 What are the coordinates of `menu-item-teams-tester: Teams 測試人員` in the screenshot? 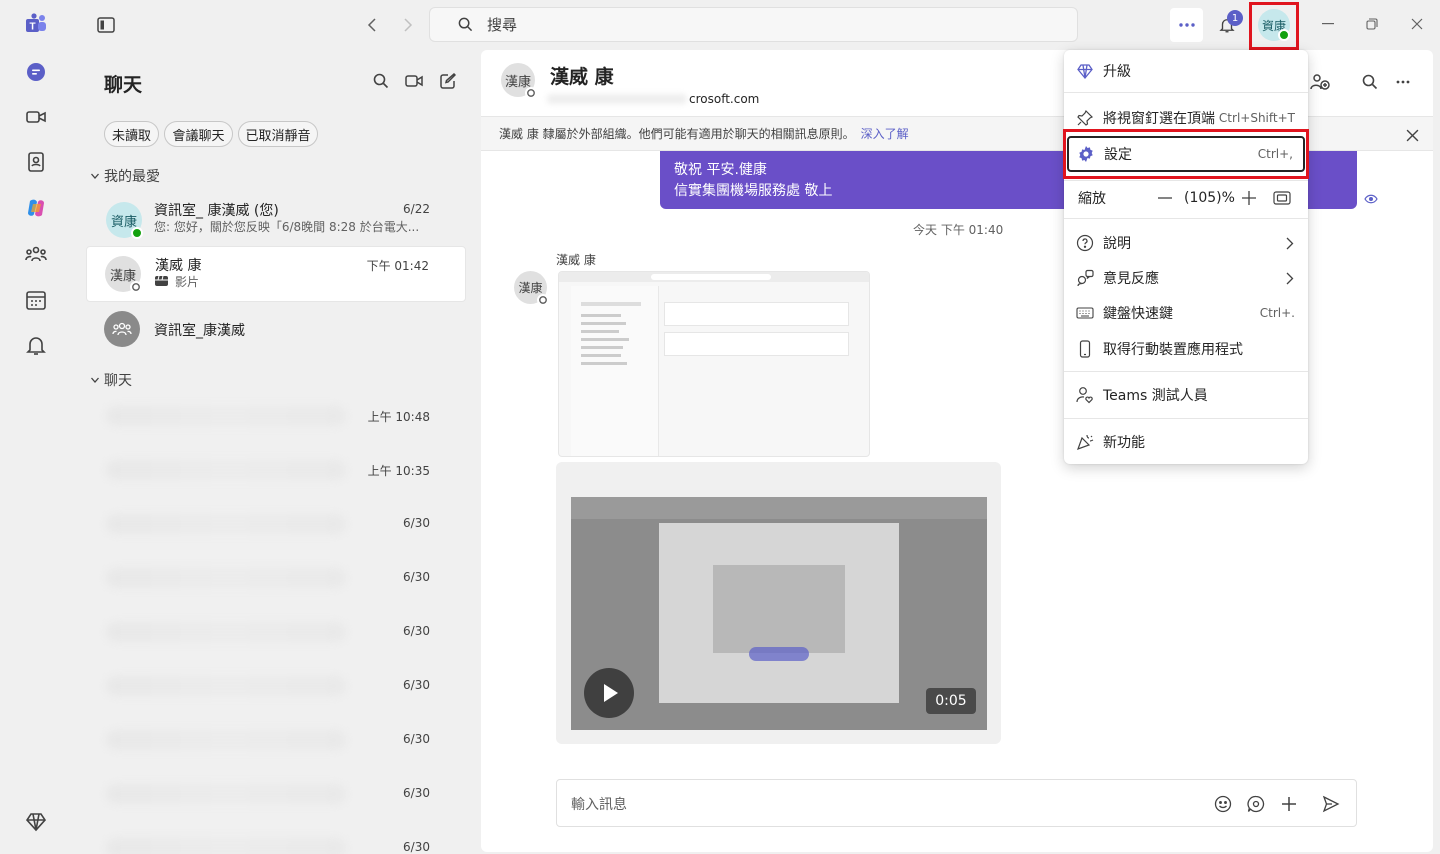 It's located at (1186, 395).